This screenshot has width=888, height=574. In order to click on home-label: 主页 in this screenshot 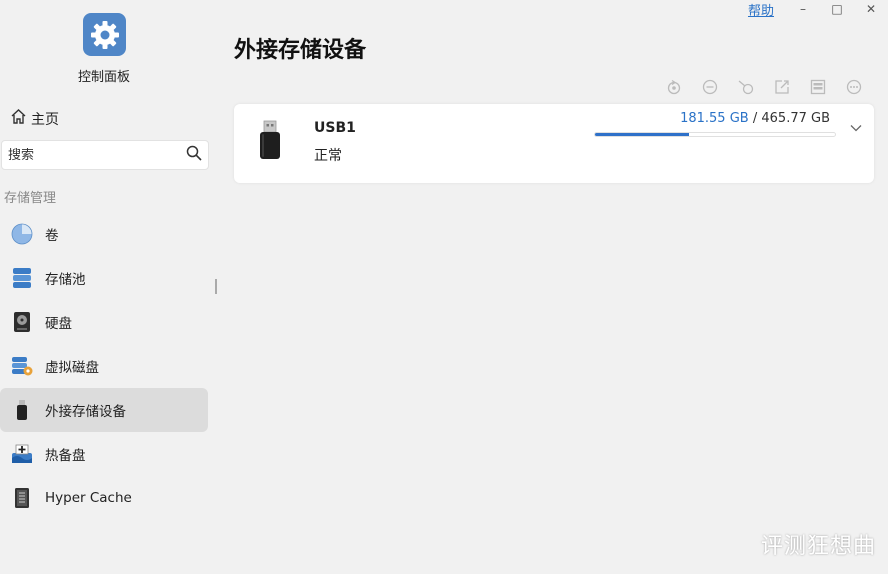, I will do `click(45, 119)`.